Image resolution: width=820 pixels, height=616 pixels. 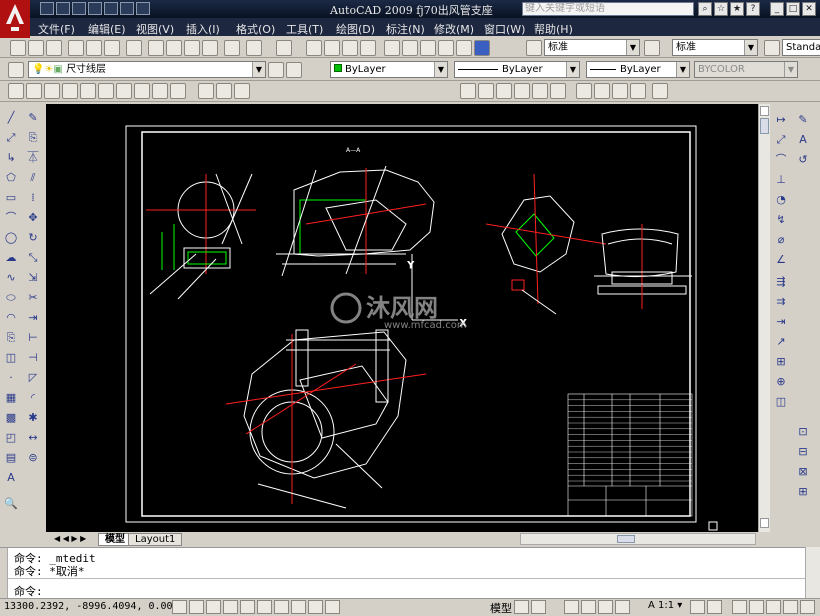 What do you see at coordinates (11, 138) in the screenshot?
I see `construction-line-icon: ⤢` at bounding box center [11, 138].